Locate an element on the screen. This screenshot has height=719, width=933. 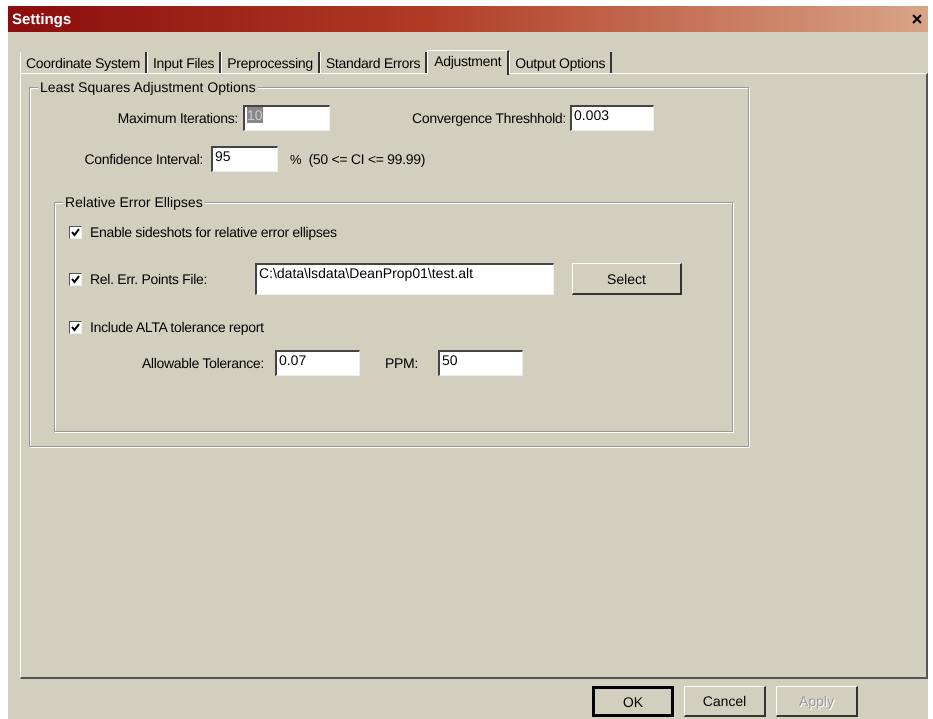
field-label: Convergence Threshhold: is located at coordinates (488, 118).